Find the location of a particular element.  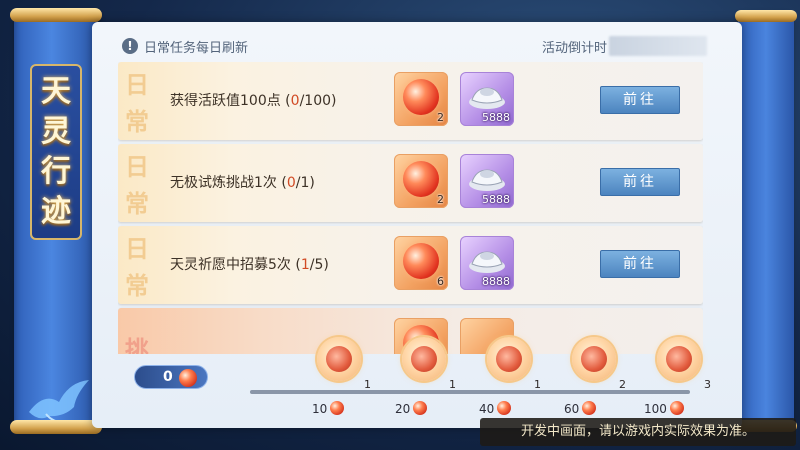

threshold-value: 60 is located at coordinates (572, 409).